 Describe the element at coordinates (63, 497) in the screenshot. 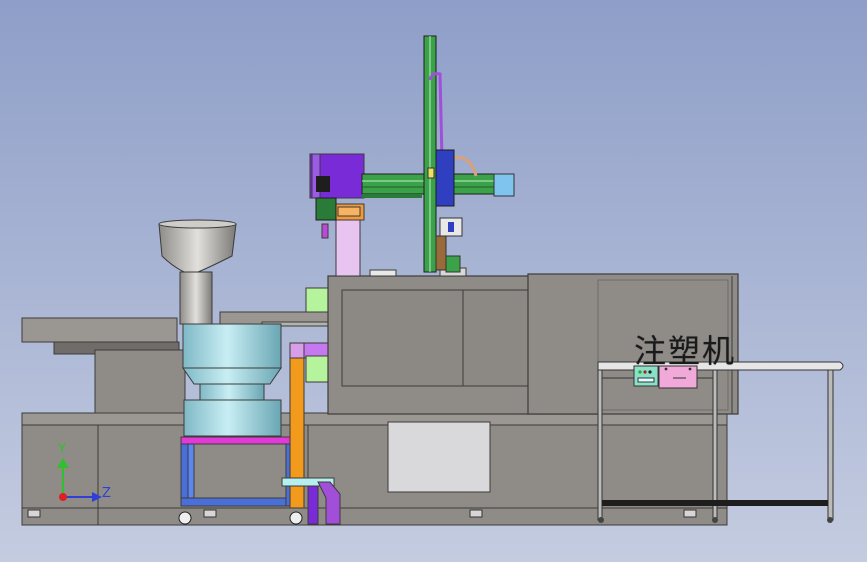

I see `x-axis-dot` at that location.